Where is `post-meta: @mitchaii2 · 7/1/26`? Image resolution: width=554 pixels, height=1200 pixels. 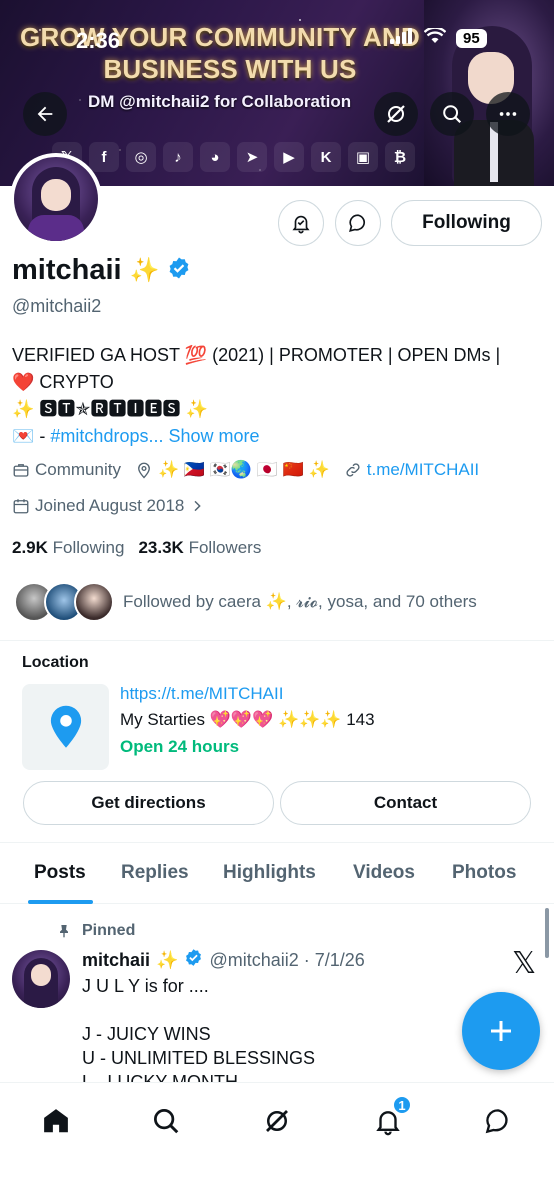 post-meta: @mitchaii2 · 7/1/26 is located at coordinates (287, 959).